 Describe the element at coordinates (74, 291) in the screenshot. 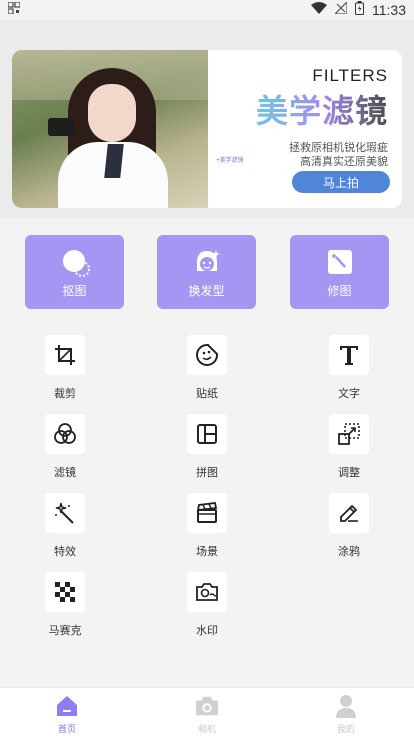

I see `feature-label: 抠图` at that location.